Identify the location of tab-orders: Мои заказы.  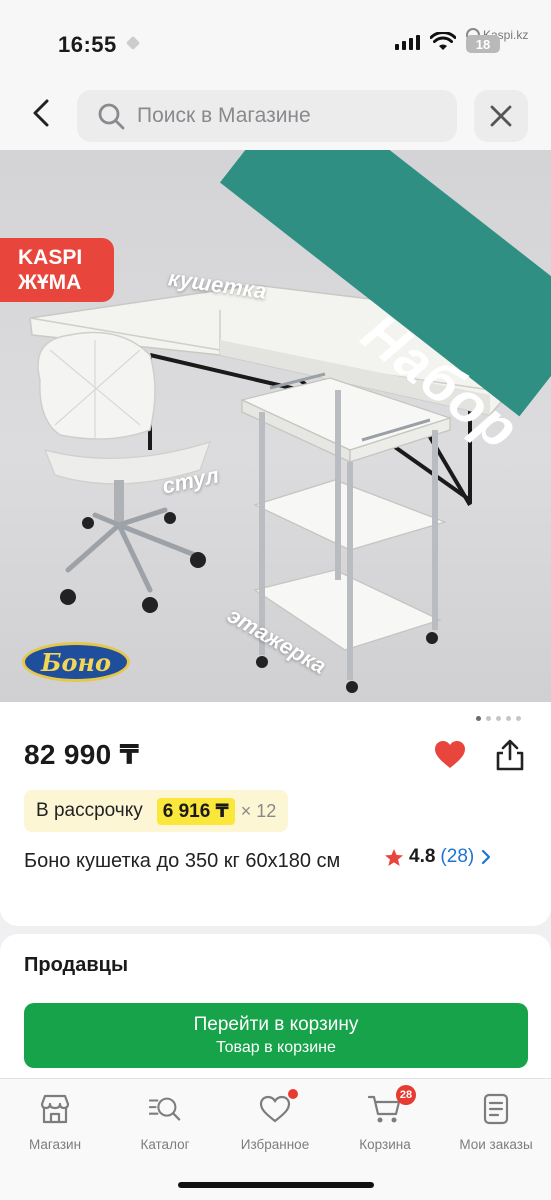
(496, 1122).